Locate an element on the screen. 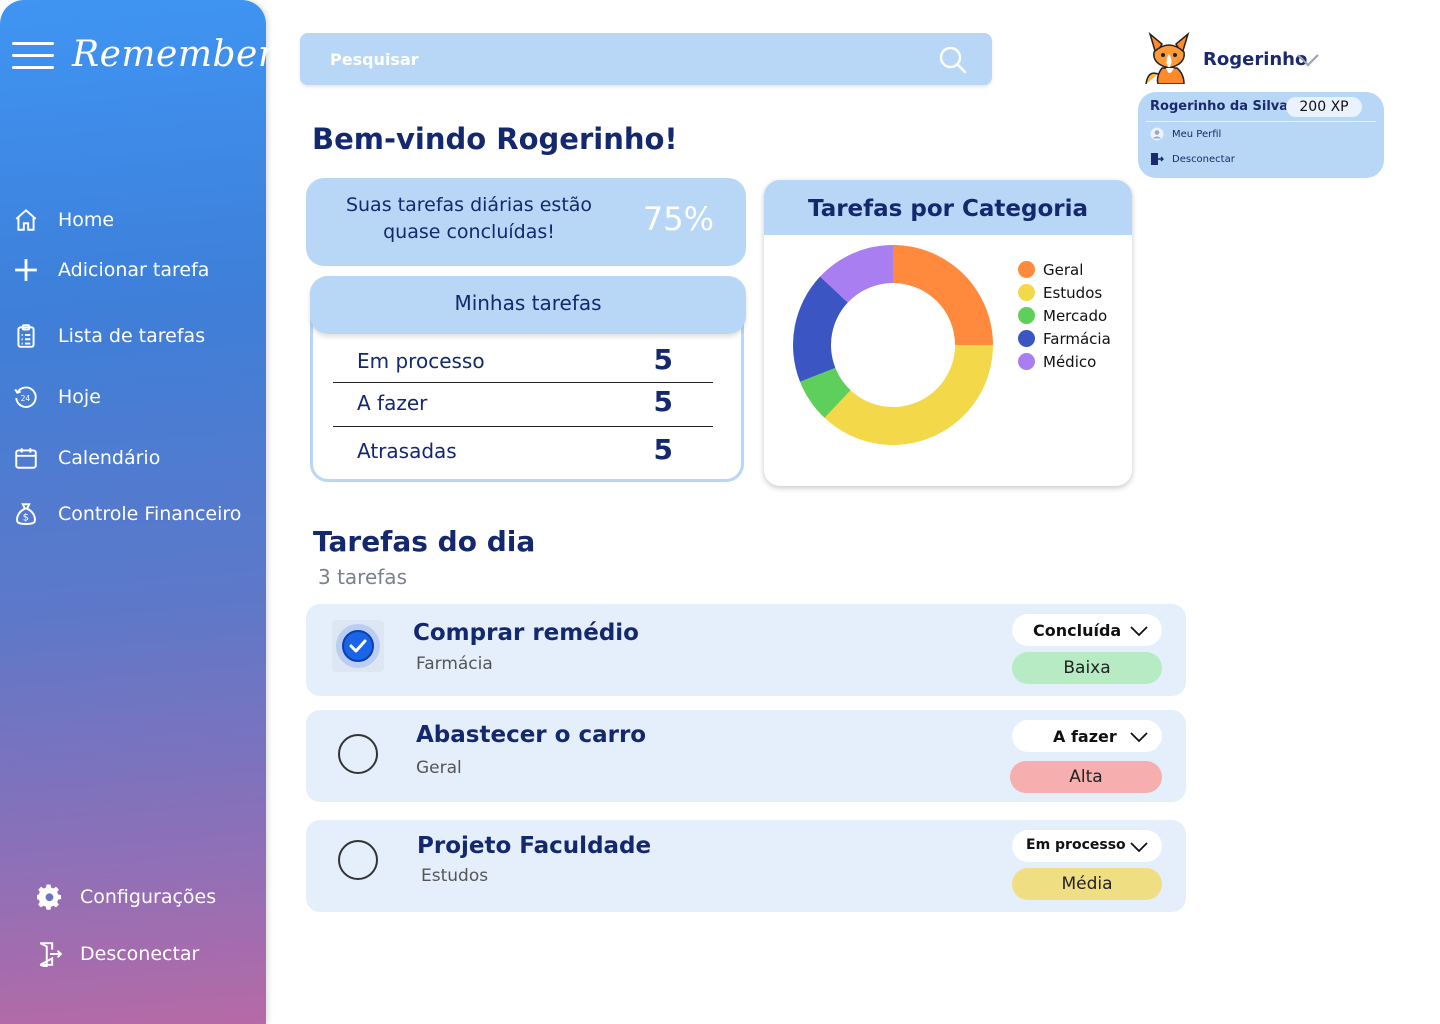 The image size is (1440, 1024). sidebar-item-task-list: Lista de tarefas is located at coordinates (108, 336).